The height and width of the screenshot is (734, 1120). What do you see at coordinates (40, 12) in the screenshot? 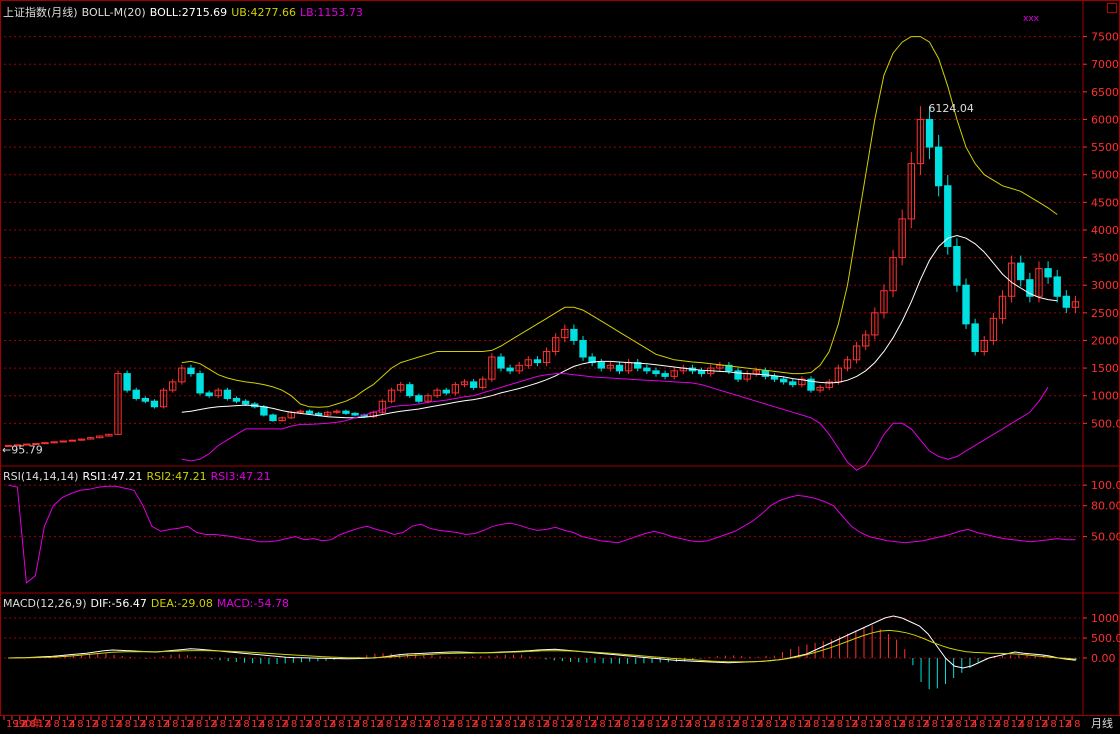
I see `main-title: 上证指数(月线)` at bounding box center [40, 12].